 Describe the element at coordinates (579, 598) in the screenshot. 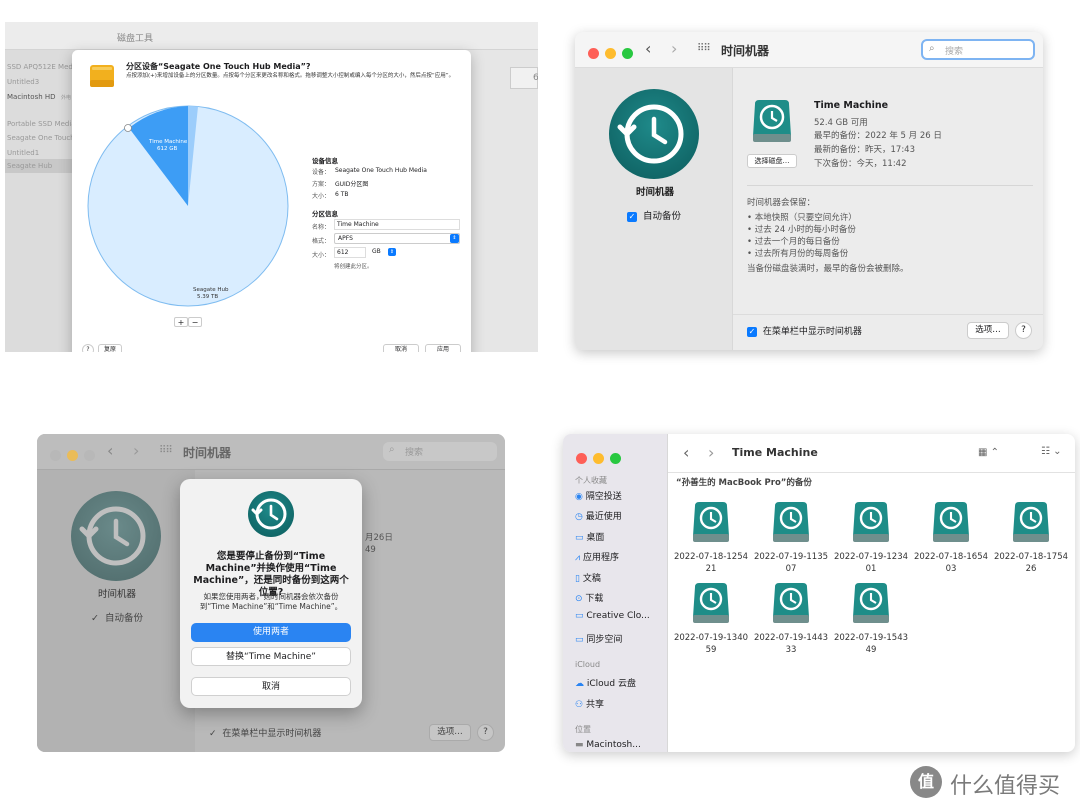

I see `downloads-icon: ⊙` at that location.